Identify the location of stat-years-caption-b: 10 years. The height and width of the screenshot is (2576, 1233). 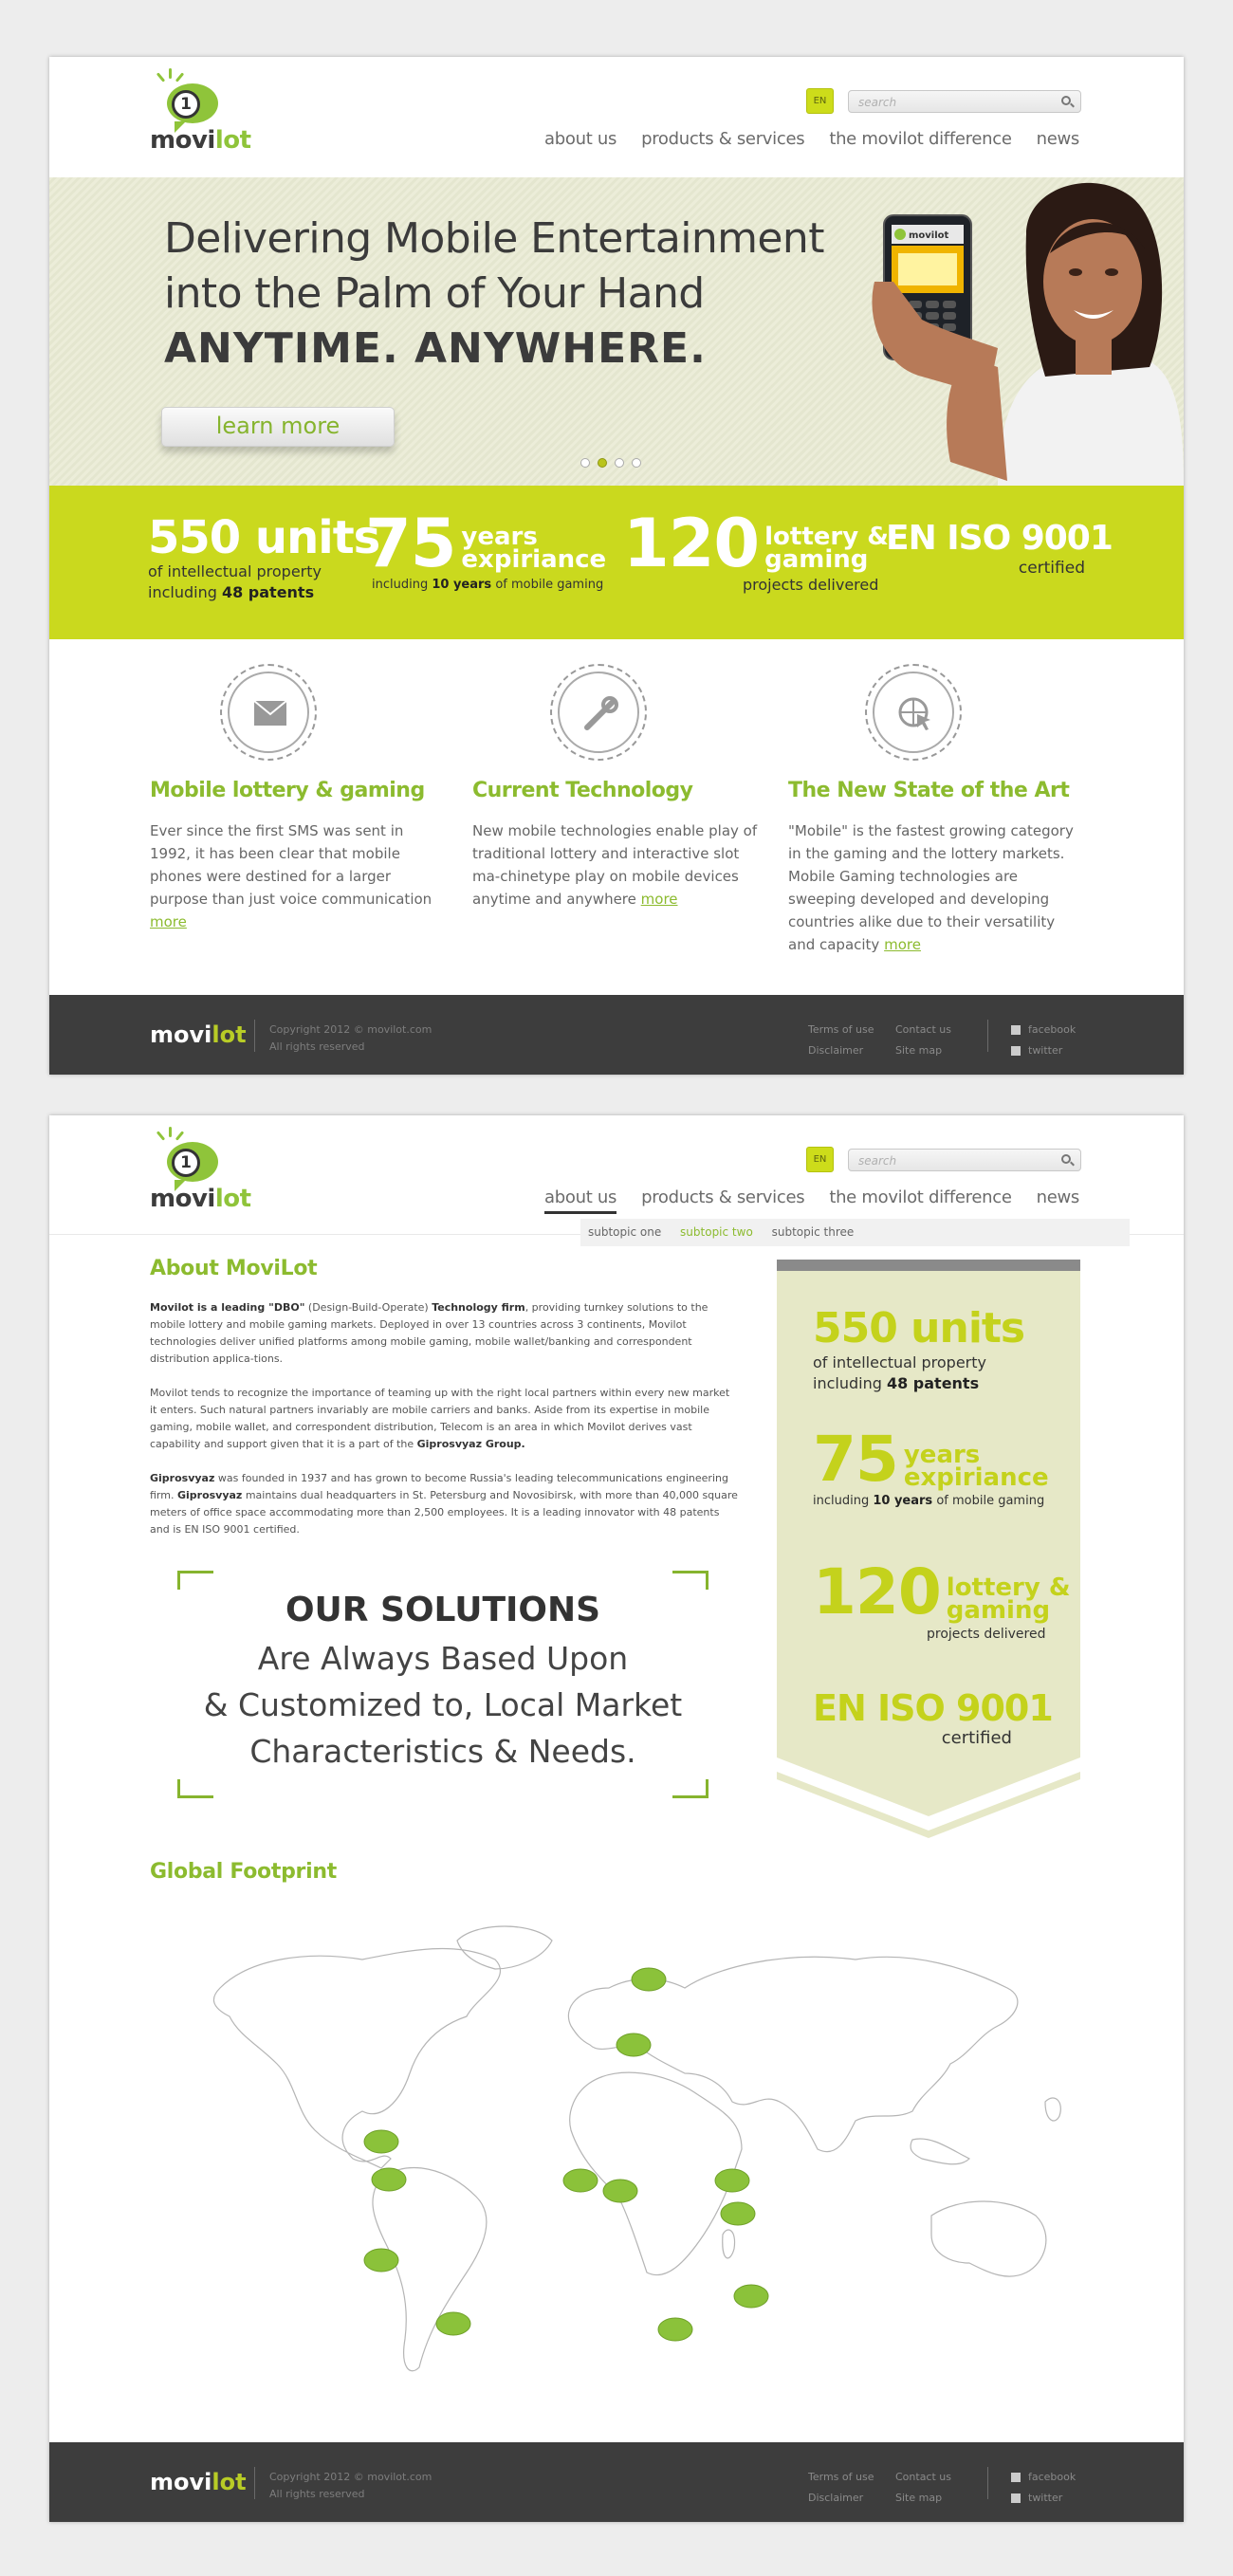
(462, 585).